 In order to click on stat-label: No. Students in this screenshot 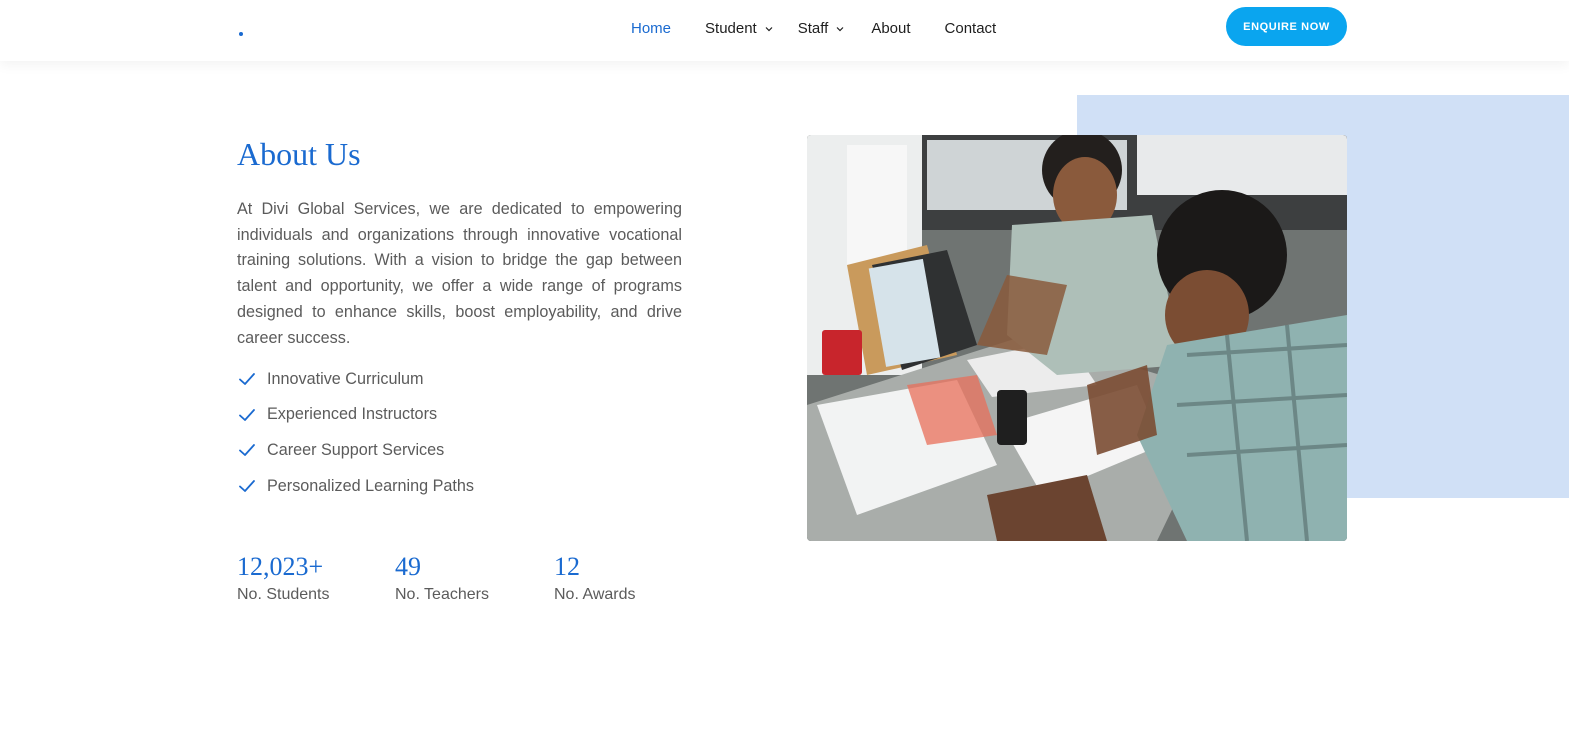, I will do `click(283, 594)`.